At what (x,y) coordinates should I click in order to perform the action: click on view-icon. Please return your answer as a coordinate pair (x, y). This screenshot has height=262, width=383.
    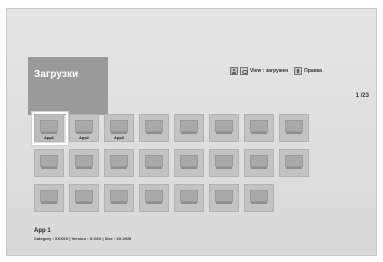
    Looking at the image, I should click on (244, 71).